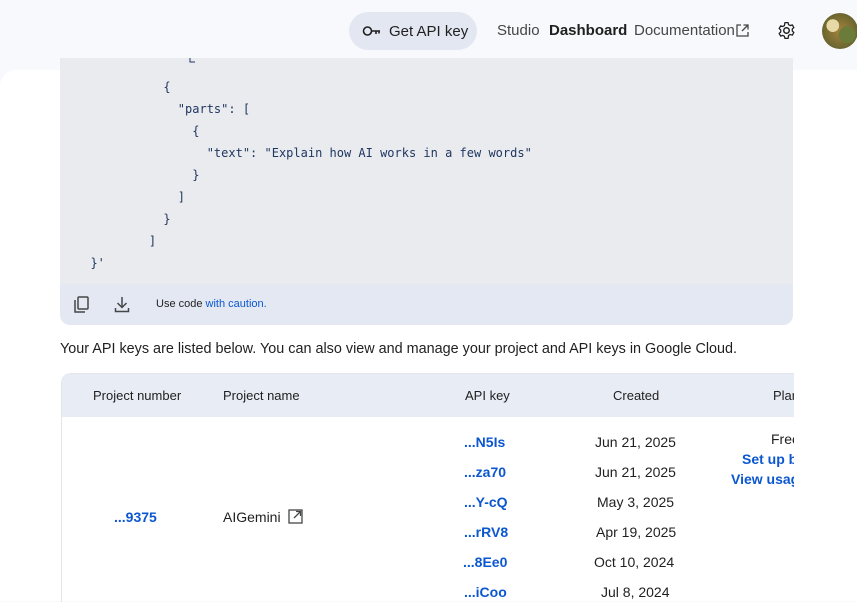 This screenshot has height=602, width=857. I want to click on created-date: Oct 10, 2024, so click(634, 562).